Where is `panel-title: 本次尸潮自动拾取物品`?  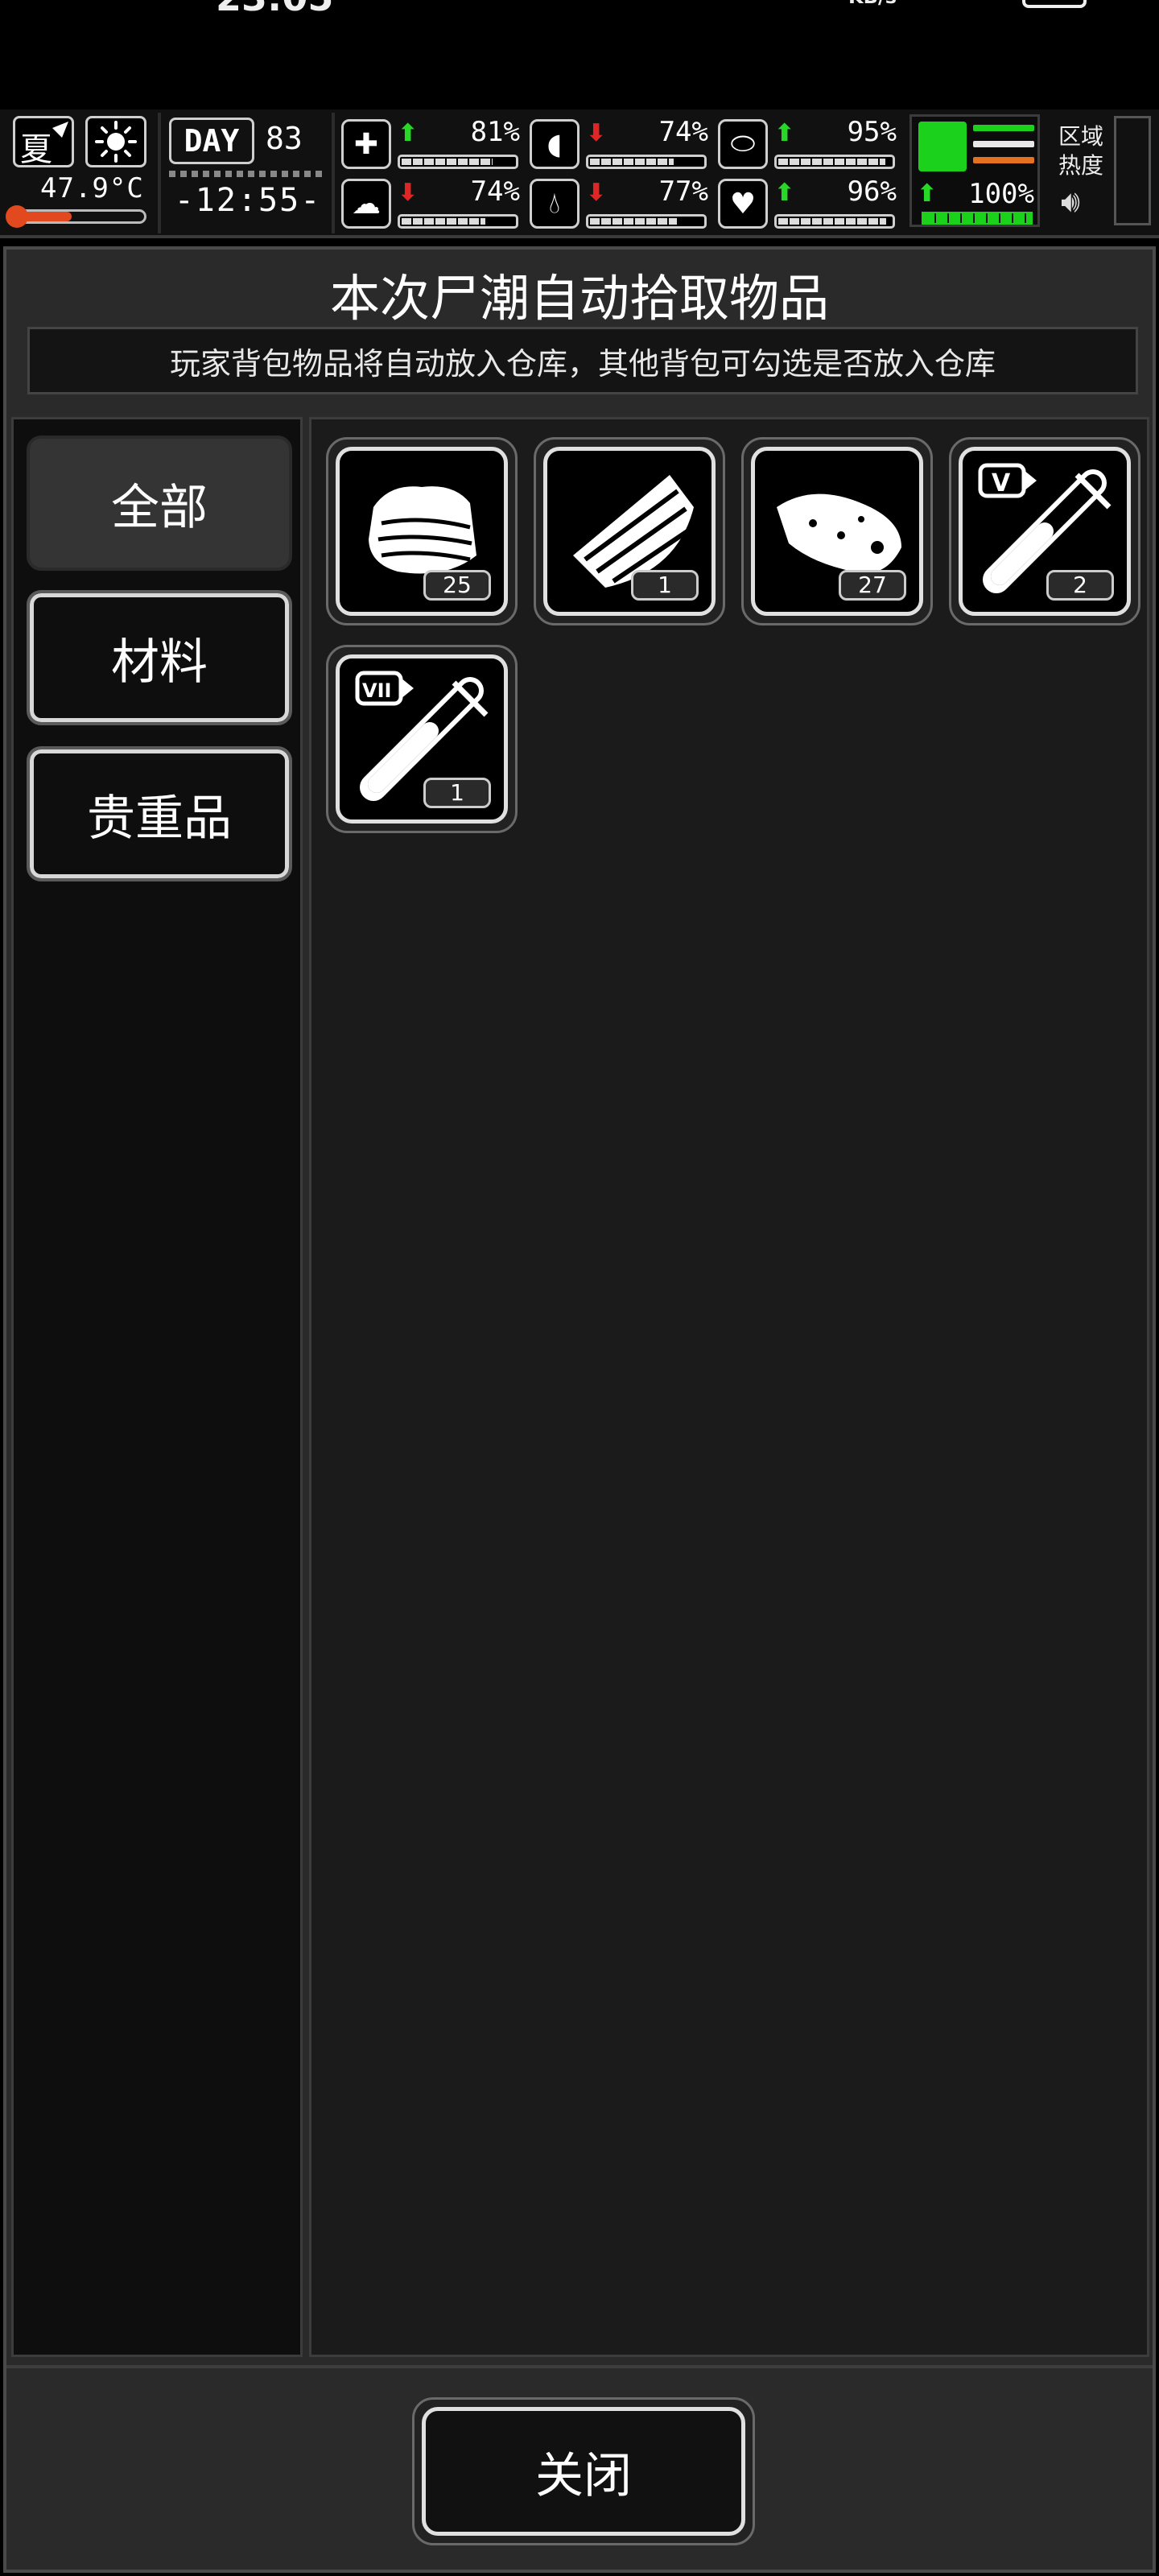
panel-title: 本次尸潮自动拾取物品 is located at coordinates (579, 298).